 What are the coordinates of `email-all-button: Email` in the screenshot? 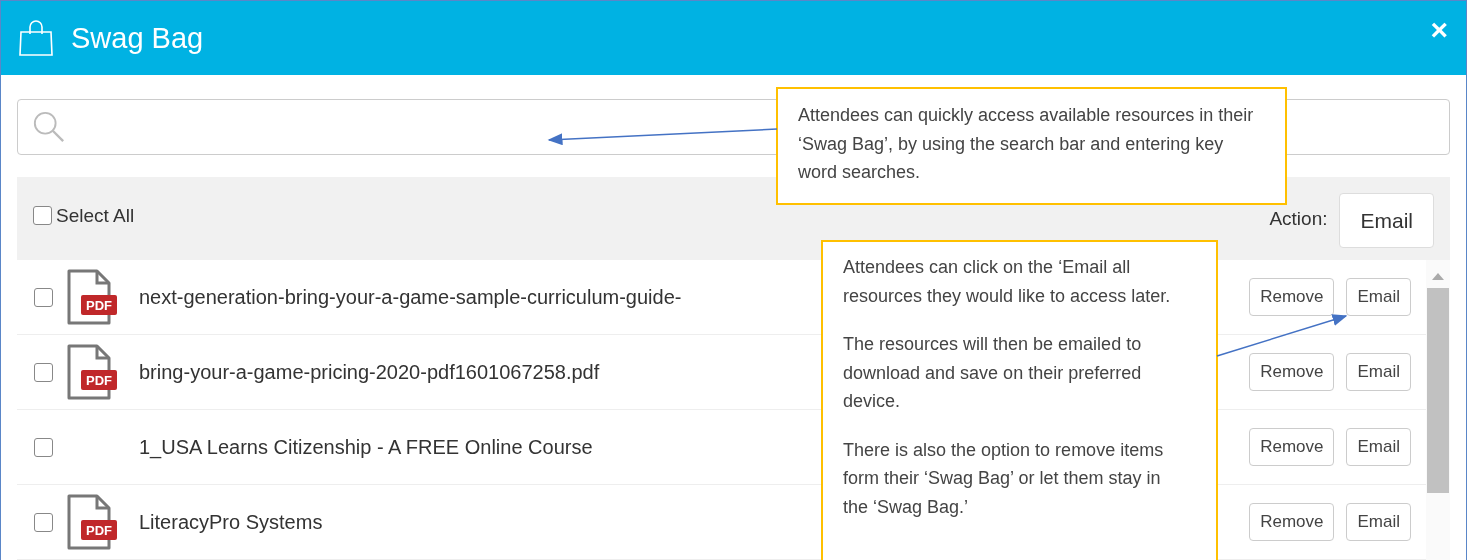 It's located at (1386, 220).